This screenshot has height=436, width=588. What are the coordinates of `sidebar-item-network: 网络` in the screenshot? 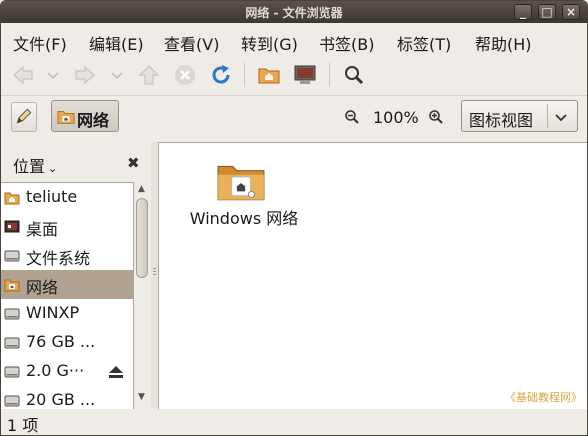 It's located at (67, 284).